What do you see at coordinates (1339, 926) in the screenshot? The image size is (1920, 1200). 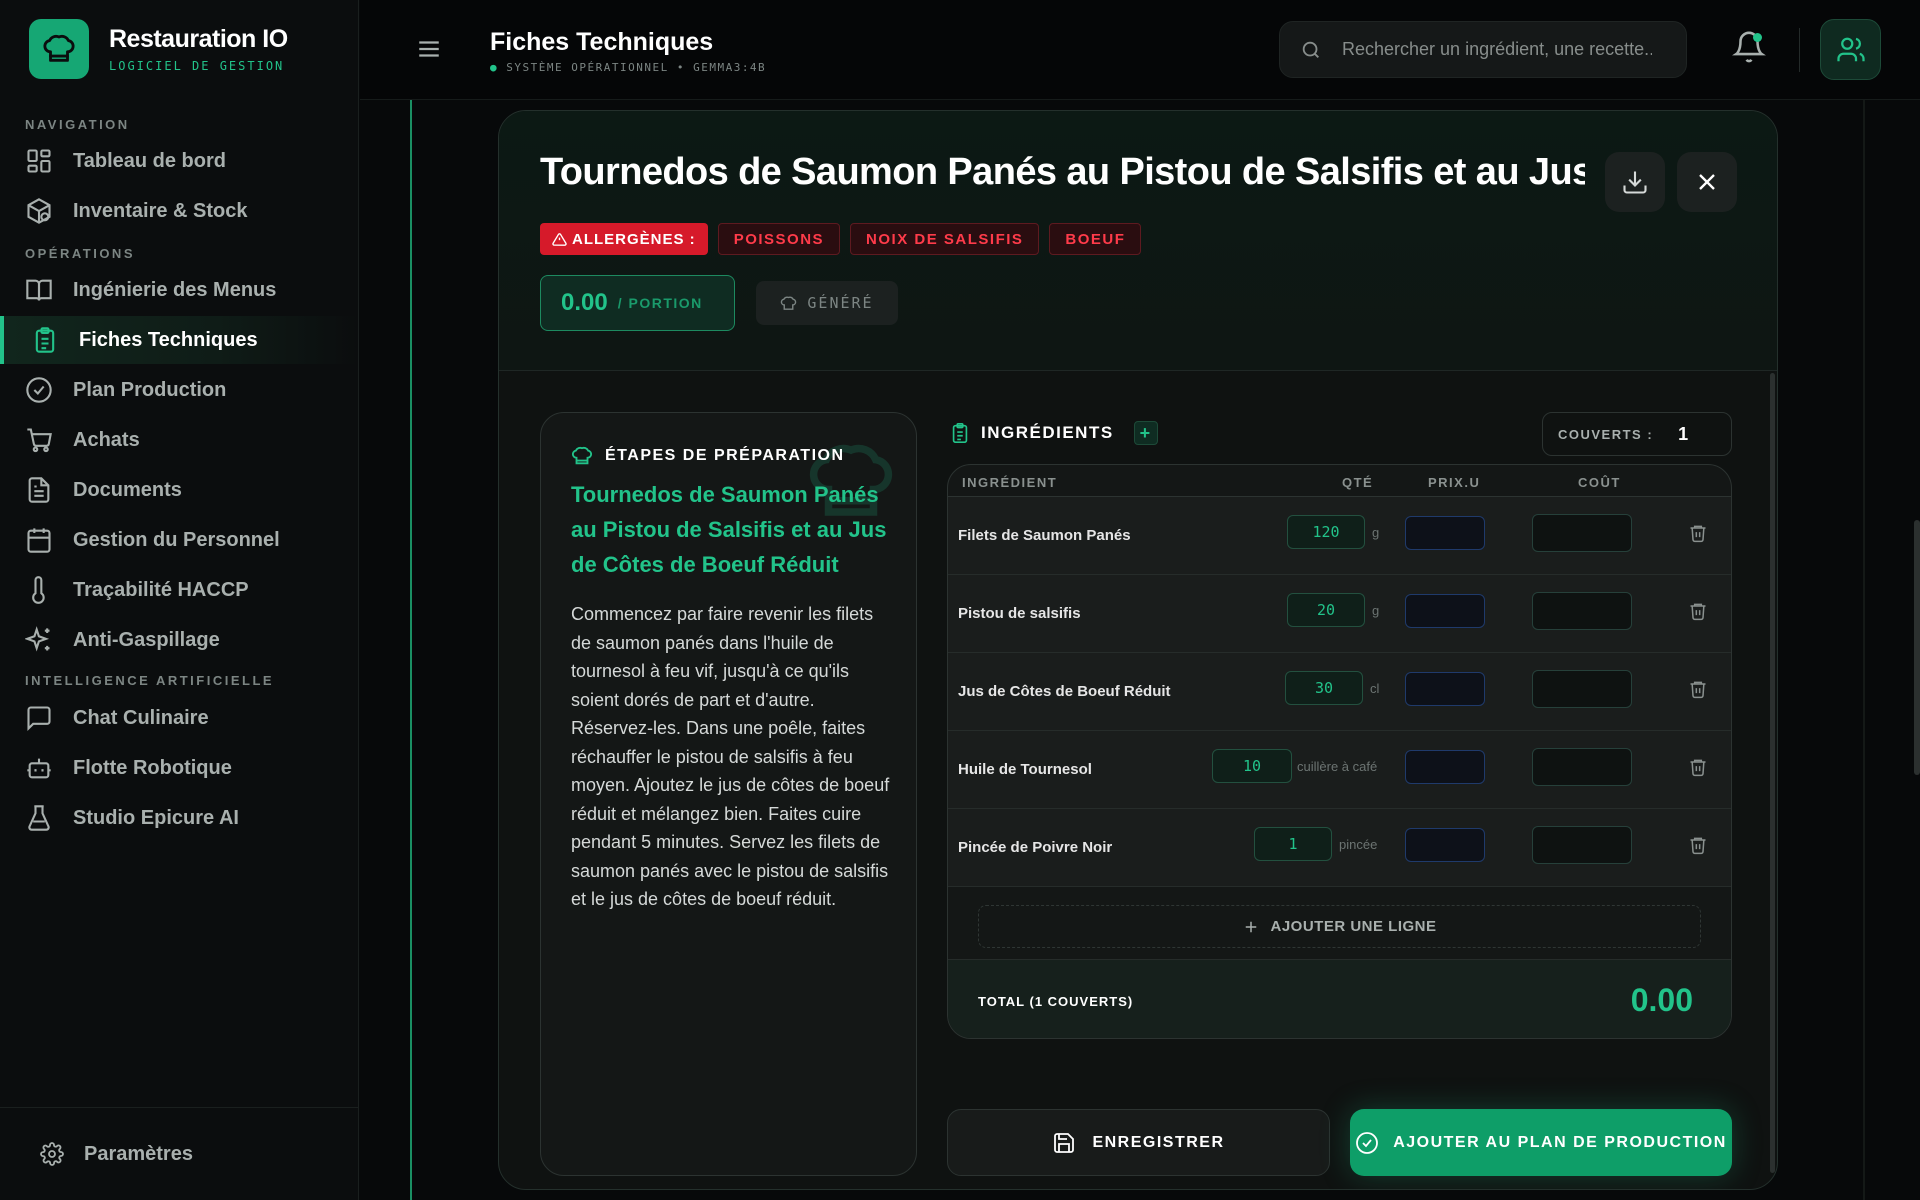 I see `add-line-button: AJOUTER UNE LIGNE` at bounding box center [1339, 926].